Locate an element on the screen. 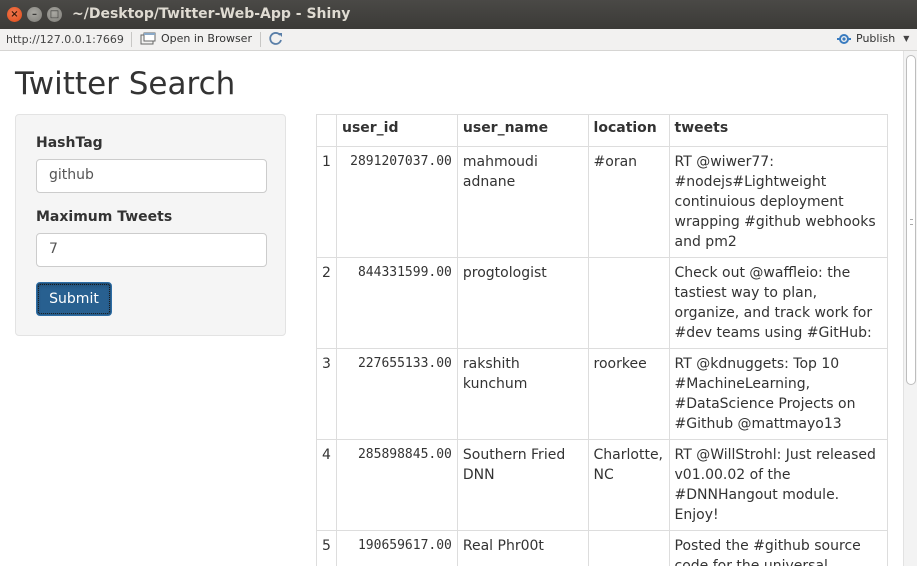  submit-button: Submit is located at coordinates (74, 299).